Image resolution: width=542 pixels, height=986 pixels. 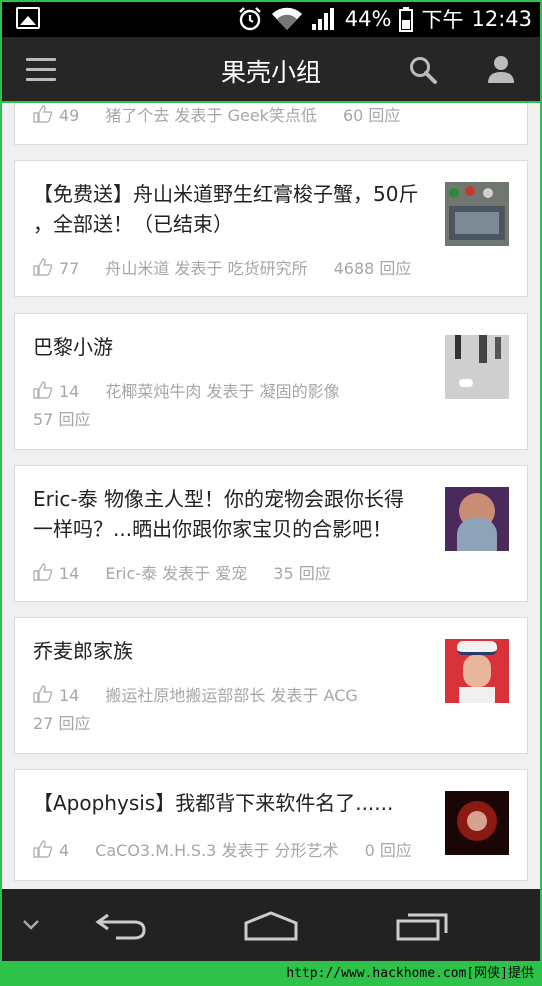 What do you see at coordinates (300, 391) in the screenshot?
I see `post-group: 凝固的影像` at bounding box center [300, 391].